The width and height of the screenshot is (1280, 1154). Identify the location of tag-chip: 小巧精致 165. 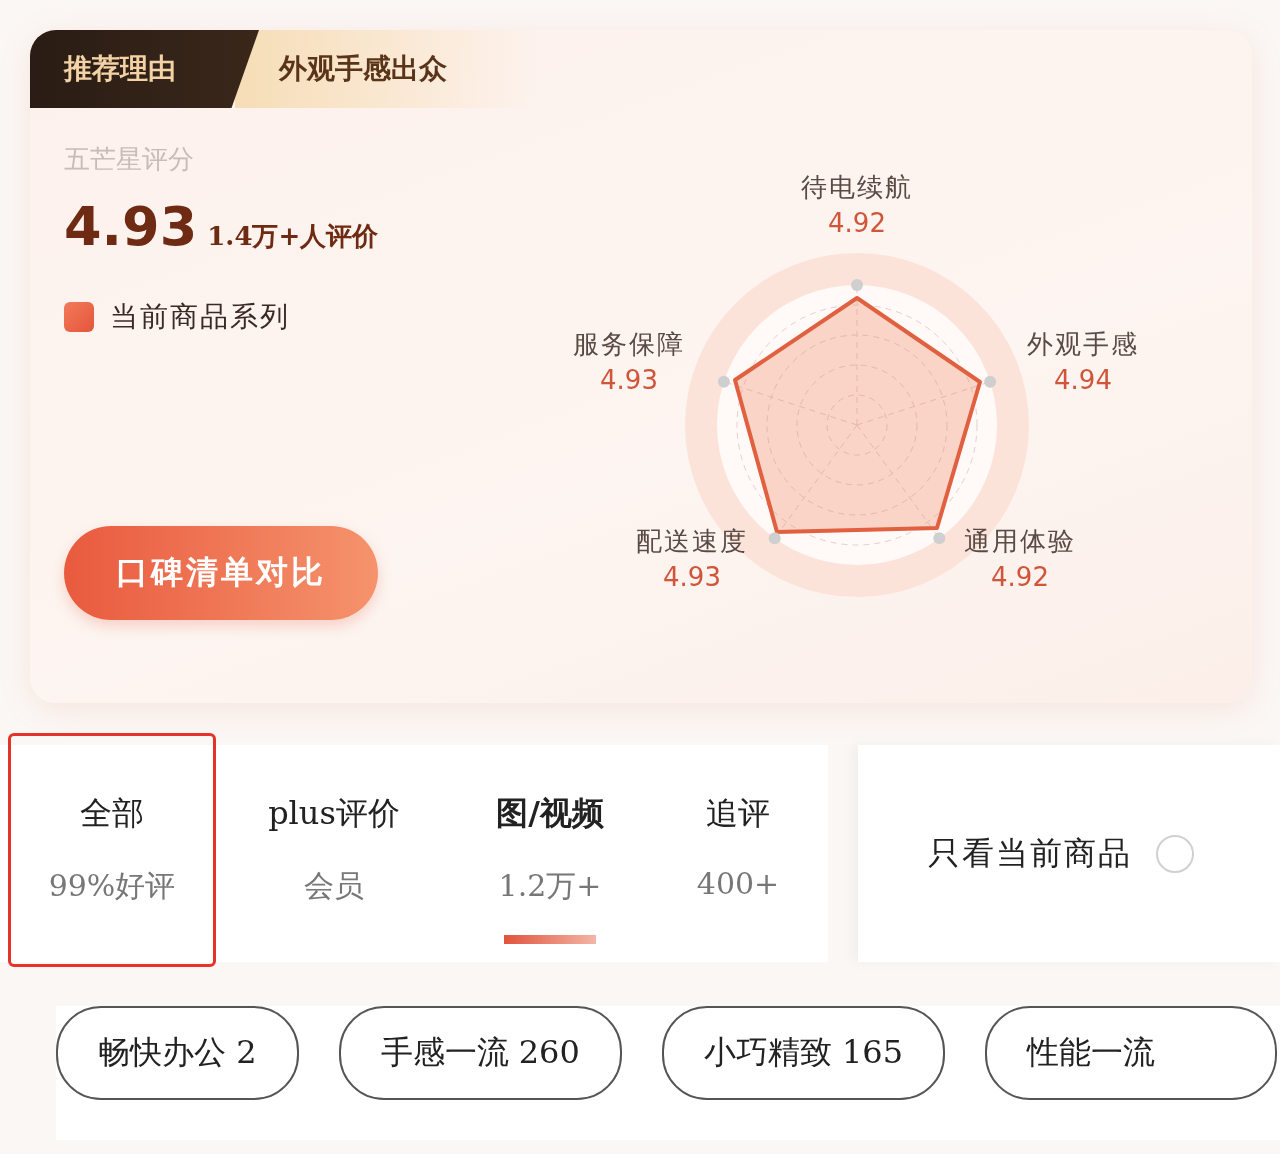
(803, 1053).